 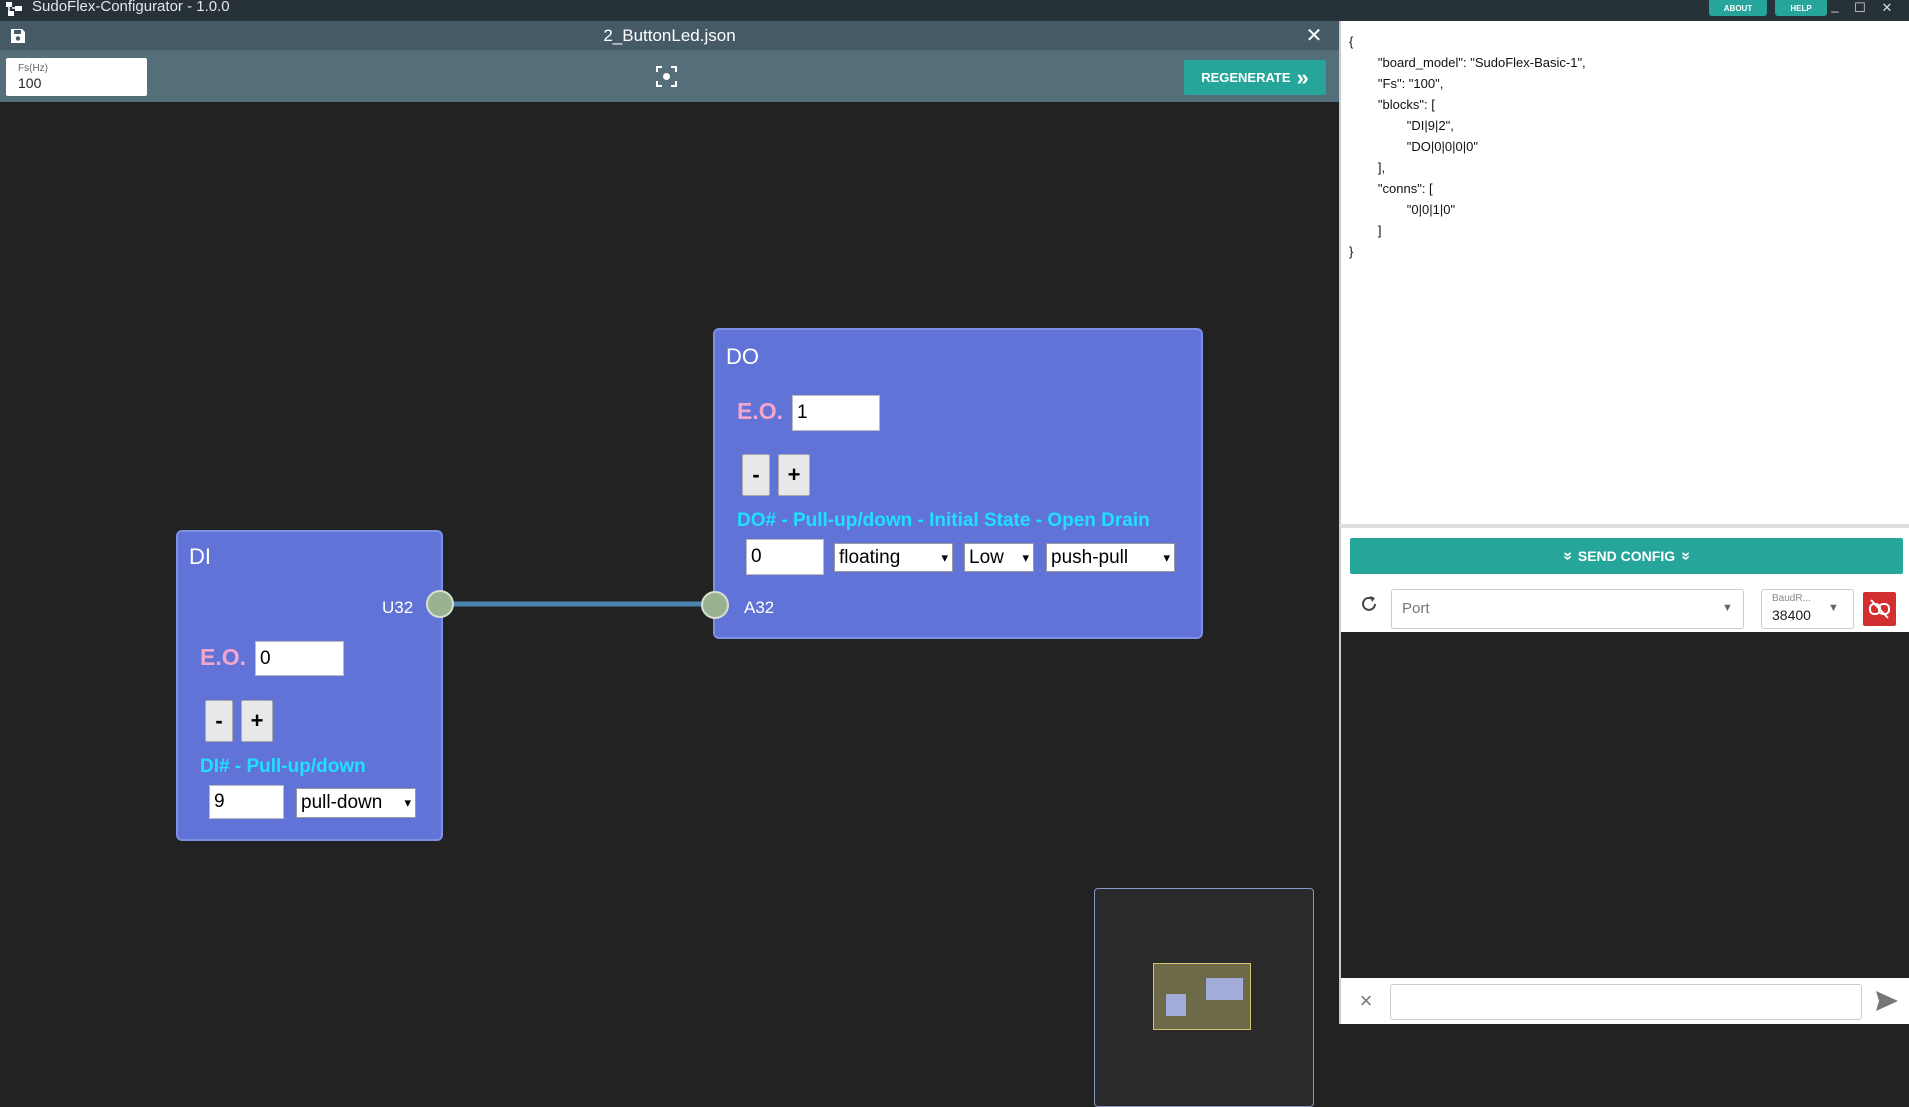 What do you see at coordinates (1791, 615) in the screenshot?
I see `baud-rate-value: 38400` at bounding box center [1791, 615].